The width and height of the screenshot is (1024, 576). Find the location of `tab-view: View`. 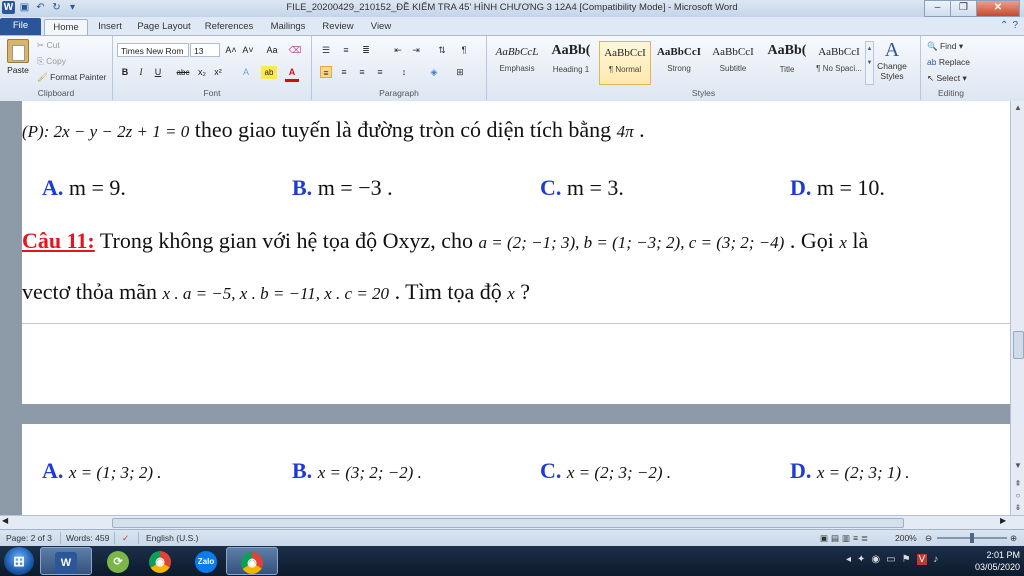

tab-view: View is located at coordinates (381, 27).